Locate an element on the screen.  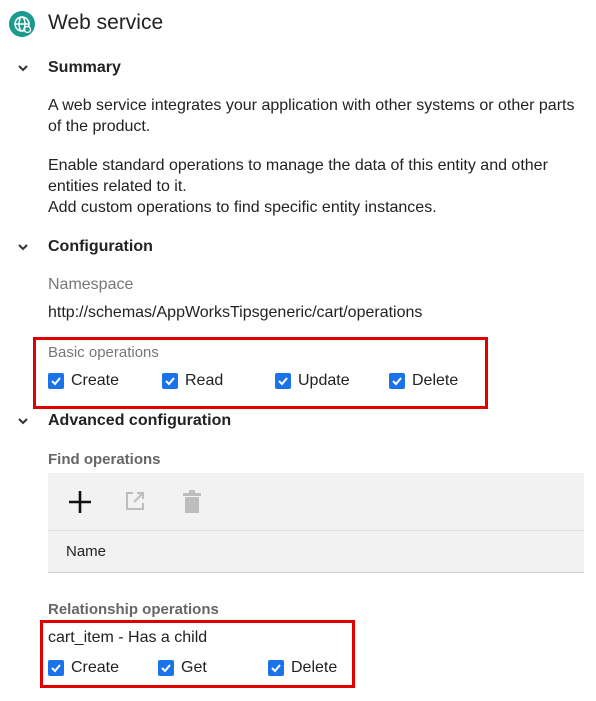
page-title: Web service is located at coordinates (106, 22).